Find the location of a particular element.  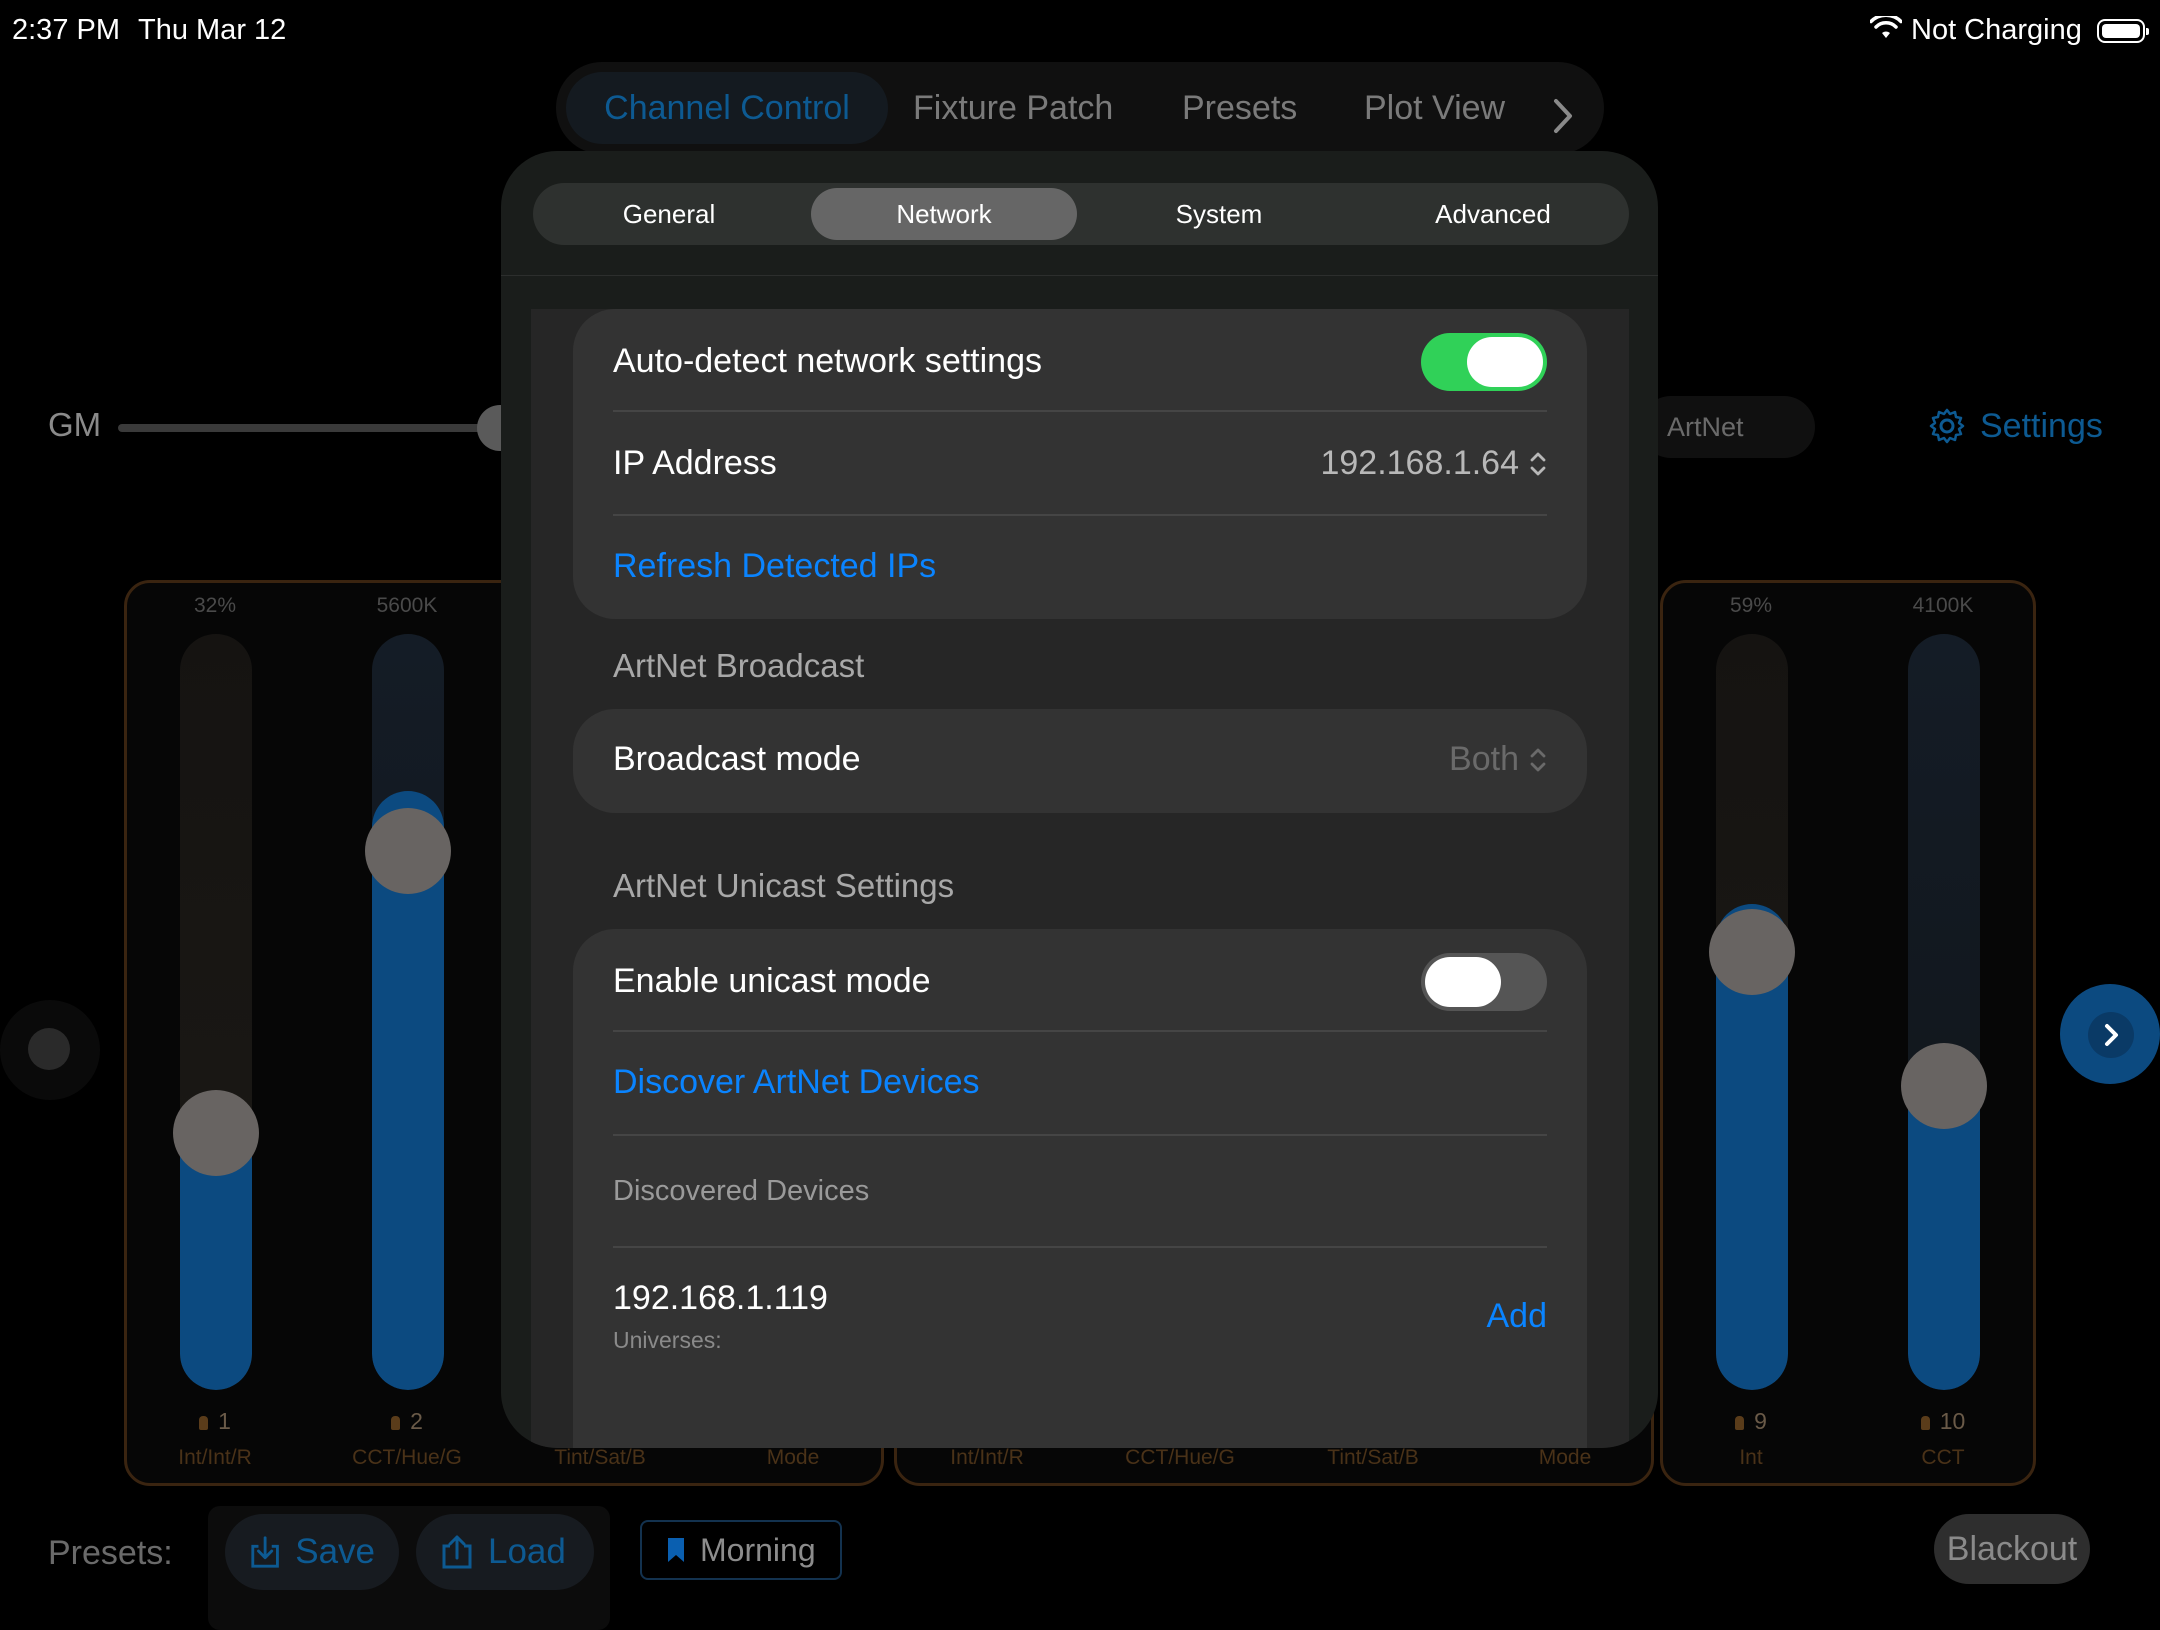

fader-value: 32% is located at coordinates (215, 605).